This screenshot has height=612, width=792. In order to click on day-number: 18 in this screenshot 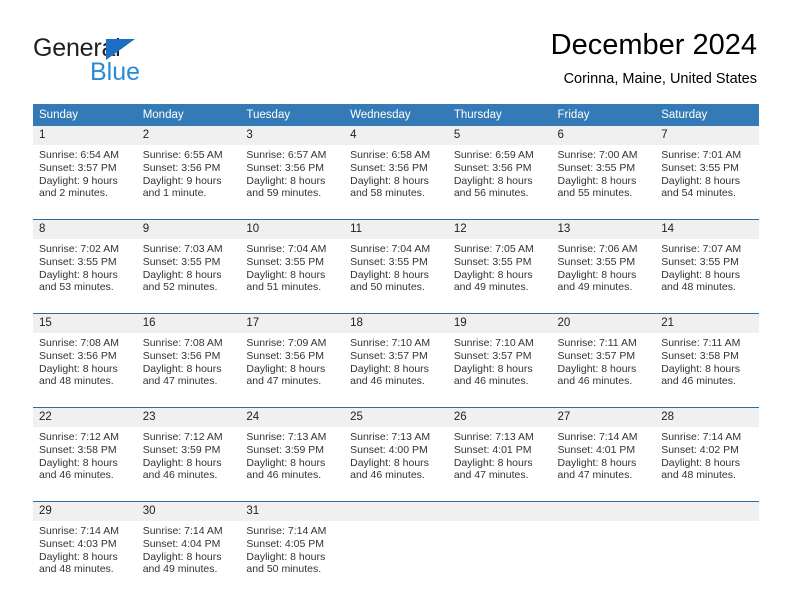, I will do `click(396, 323)`.